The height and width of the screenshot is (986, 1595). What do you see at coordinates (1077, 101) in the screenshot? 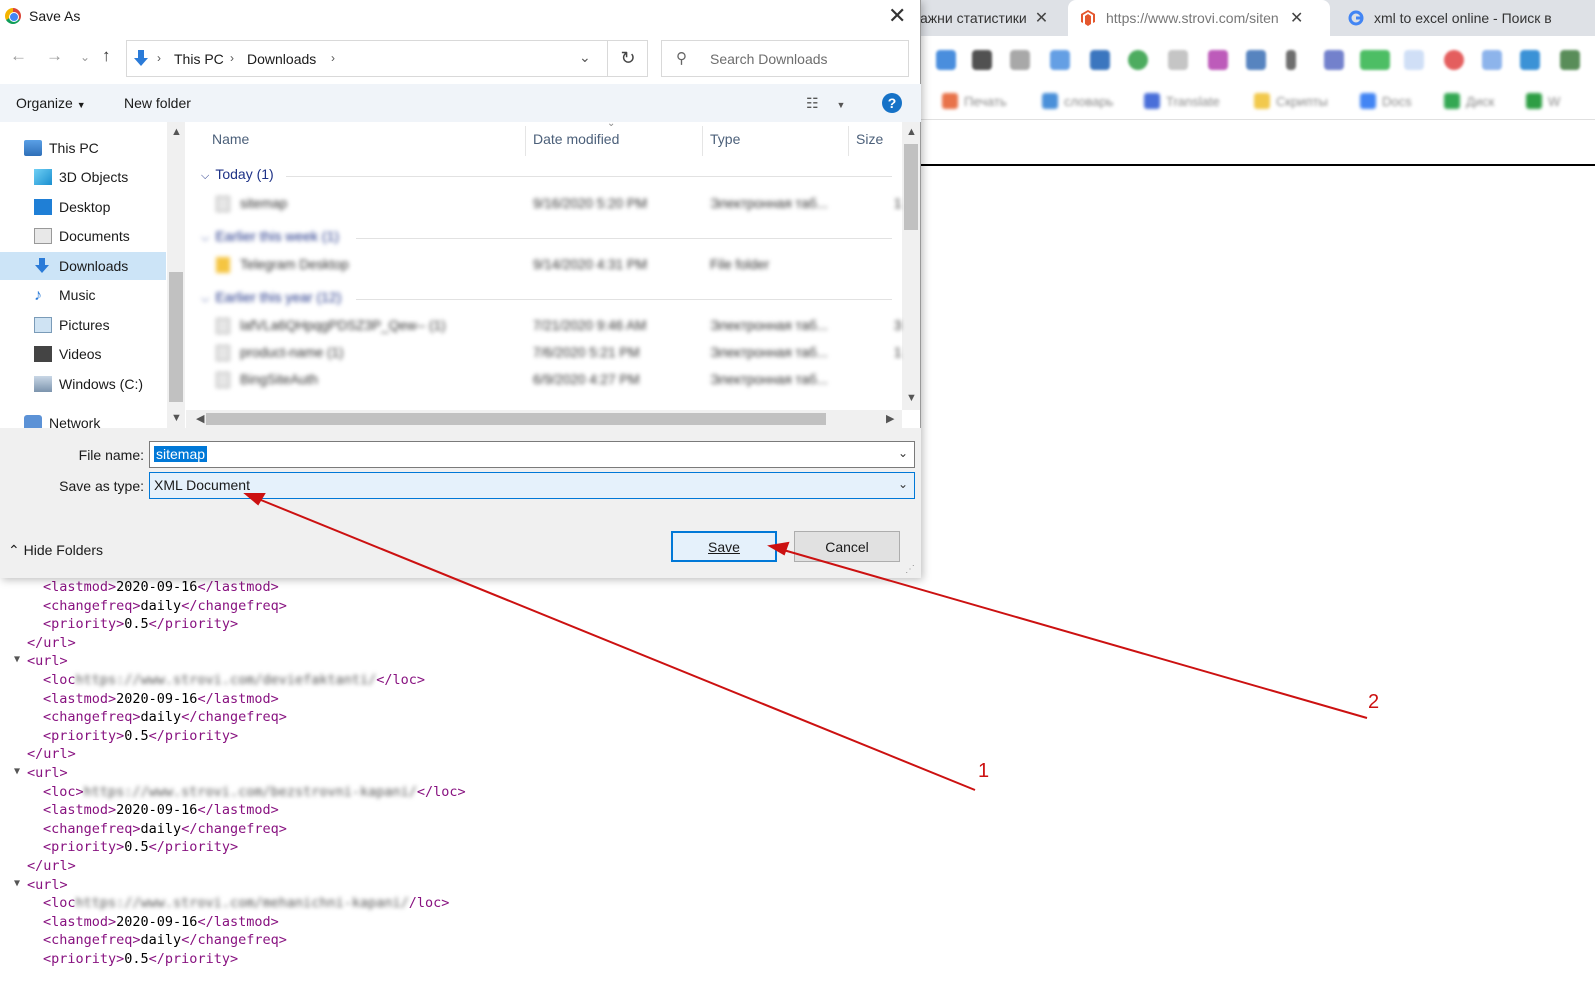
I see `bookmark: словарь` at bounding box center [1077, 101].